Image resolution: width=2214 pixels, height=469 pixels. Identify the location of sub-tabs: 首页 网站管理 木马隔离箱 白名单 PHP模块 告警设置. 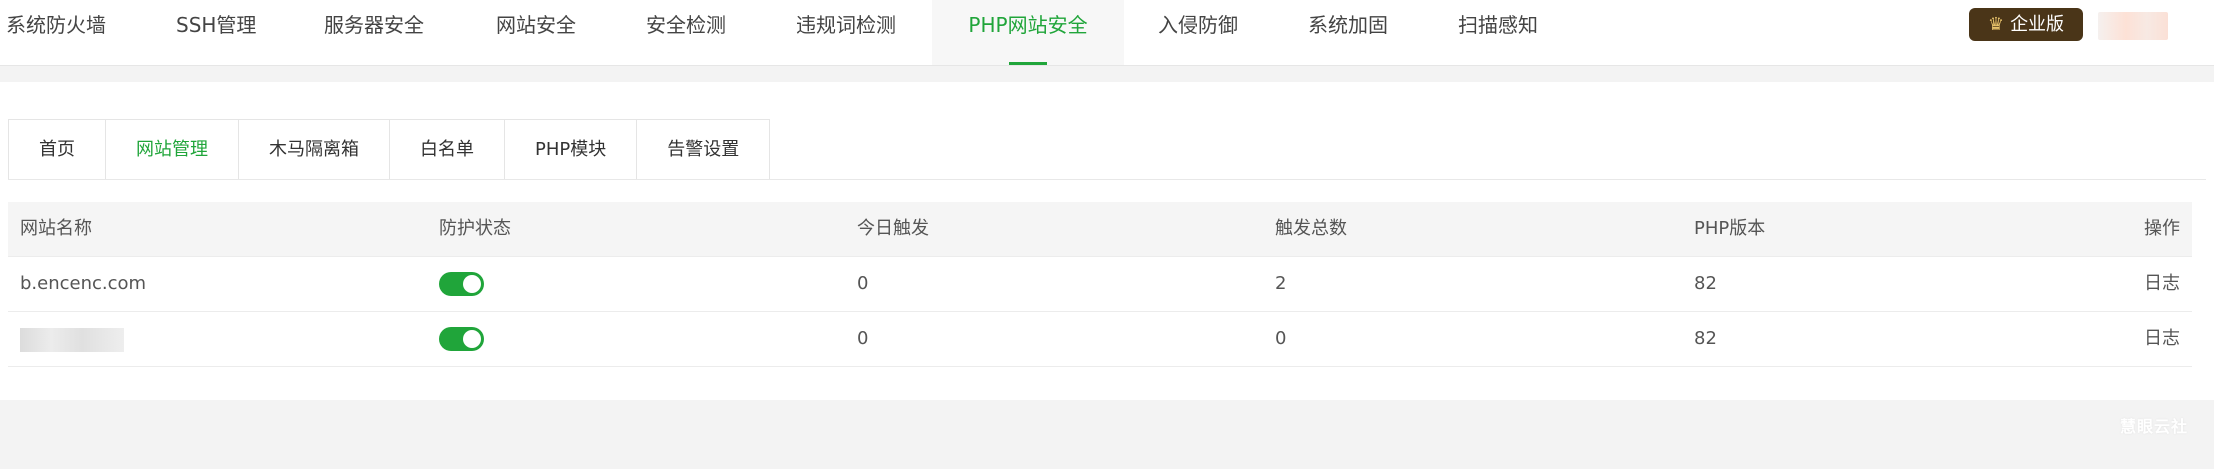
(389, 149).